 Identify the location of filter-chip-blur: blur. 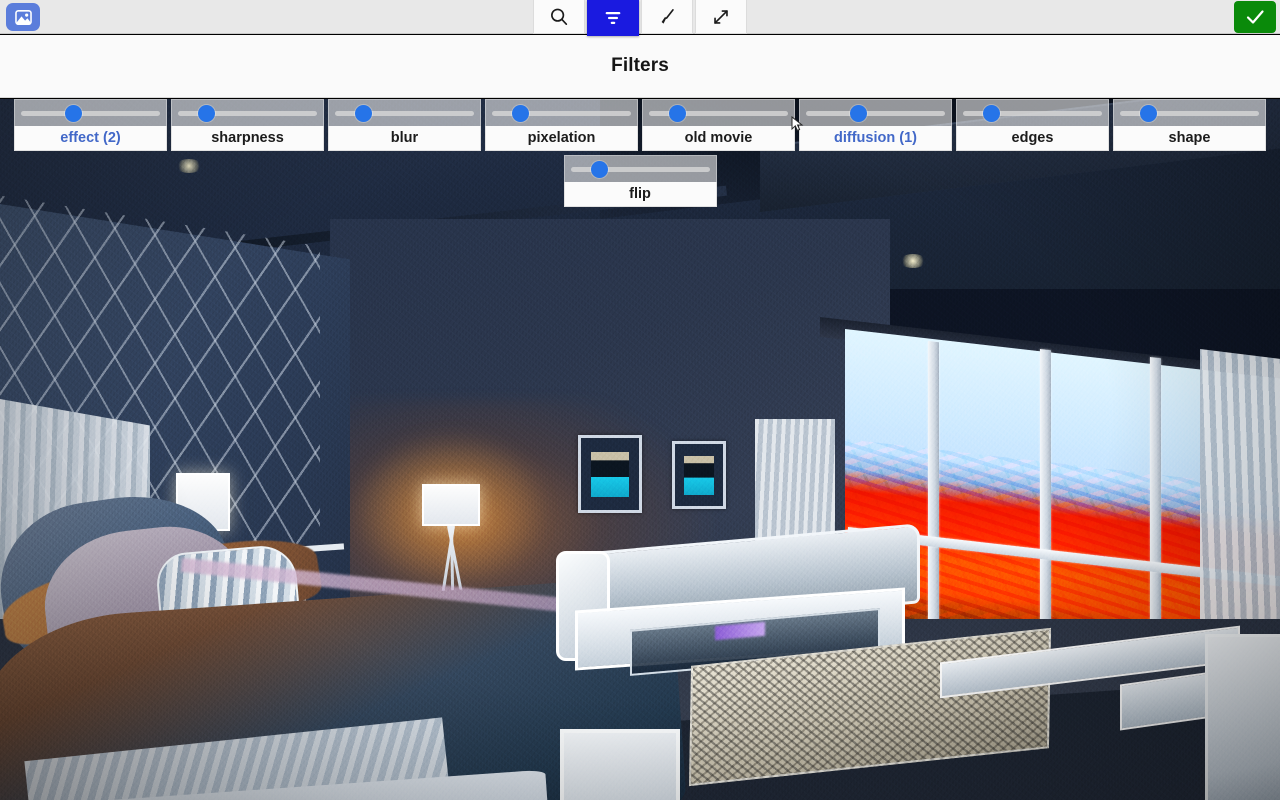
(404, 125).